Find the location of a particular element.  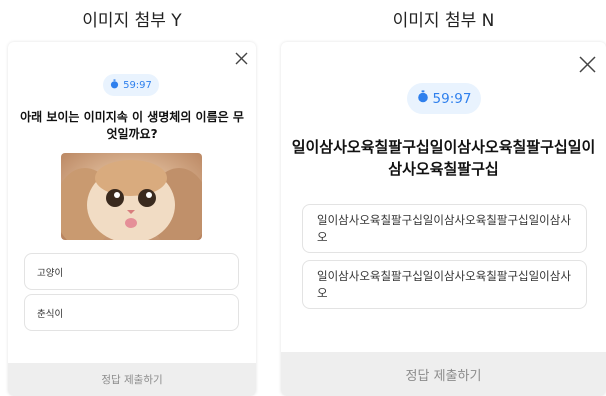

variant-title-left: 이미지 첨부 Y is located at coordinates (132, 21).